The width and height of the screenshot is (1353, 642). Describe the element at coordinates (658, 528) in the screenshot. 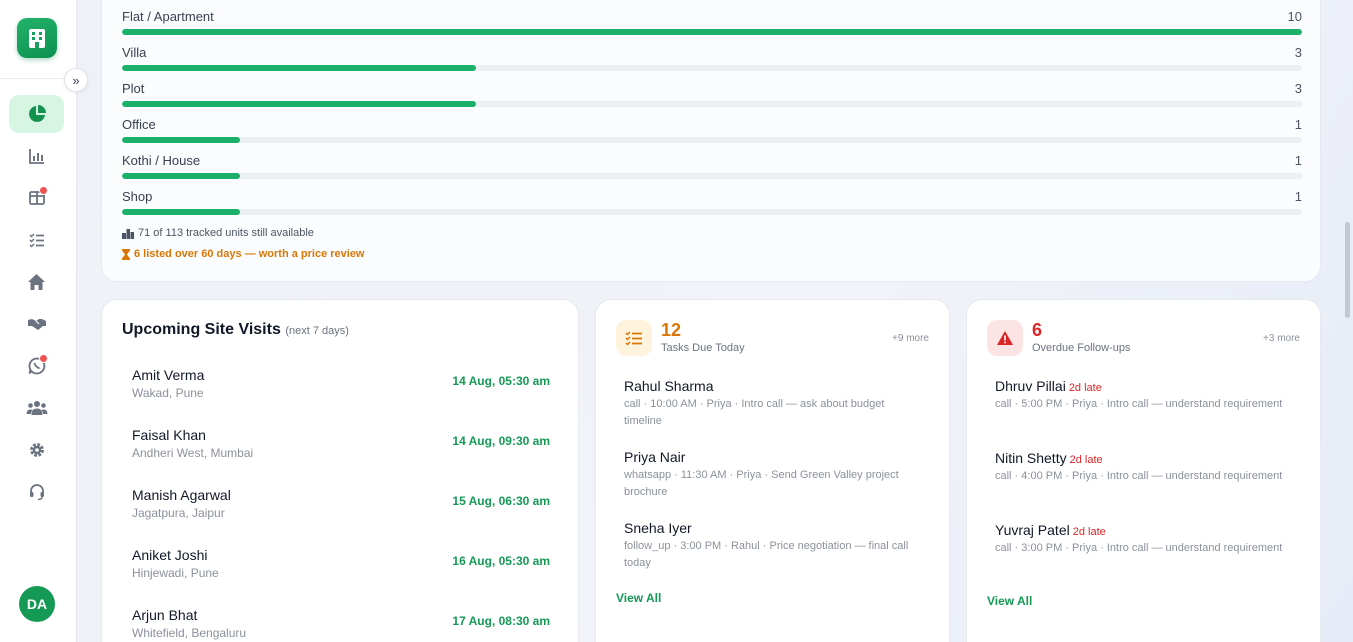

I see `task-contact-name: Sneha Iyer` at that location.